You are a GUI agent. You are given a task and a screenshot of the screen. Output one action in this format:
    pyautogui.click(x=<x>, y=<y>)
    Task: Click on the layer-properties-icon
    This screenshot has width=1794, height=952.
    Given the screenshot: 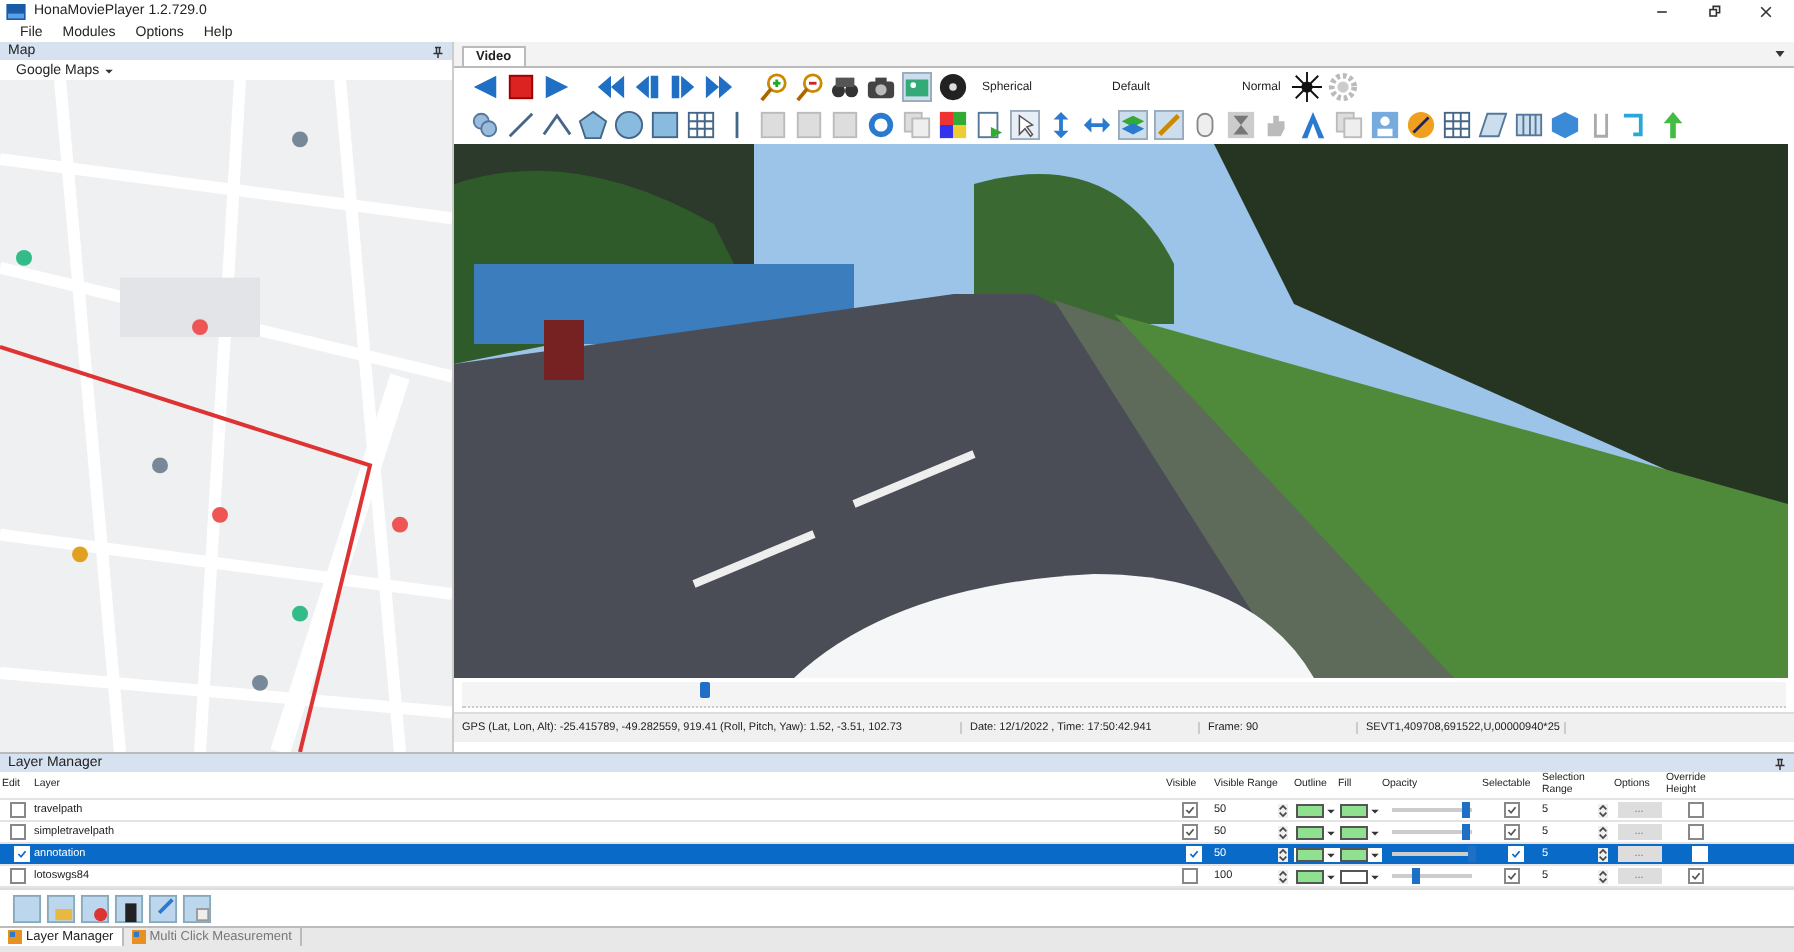 What is the action you would take?
    pyautogui.click(x=197, y=908)
    